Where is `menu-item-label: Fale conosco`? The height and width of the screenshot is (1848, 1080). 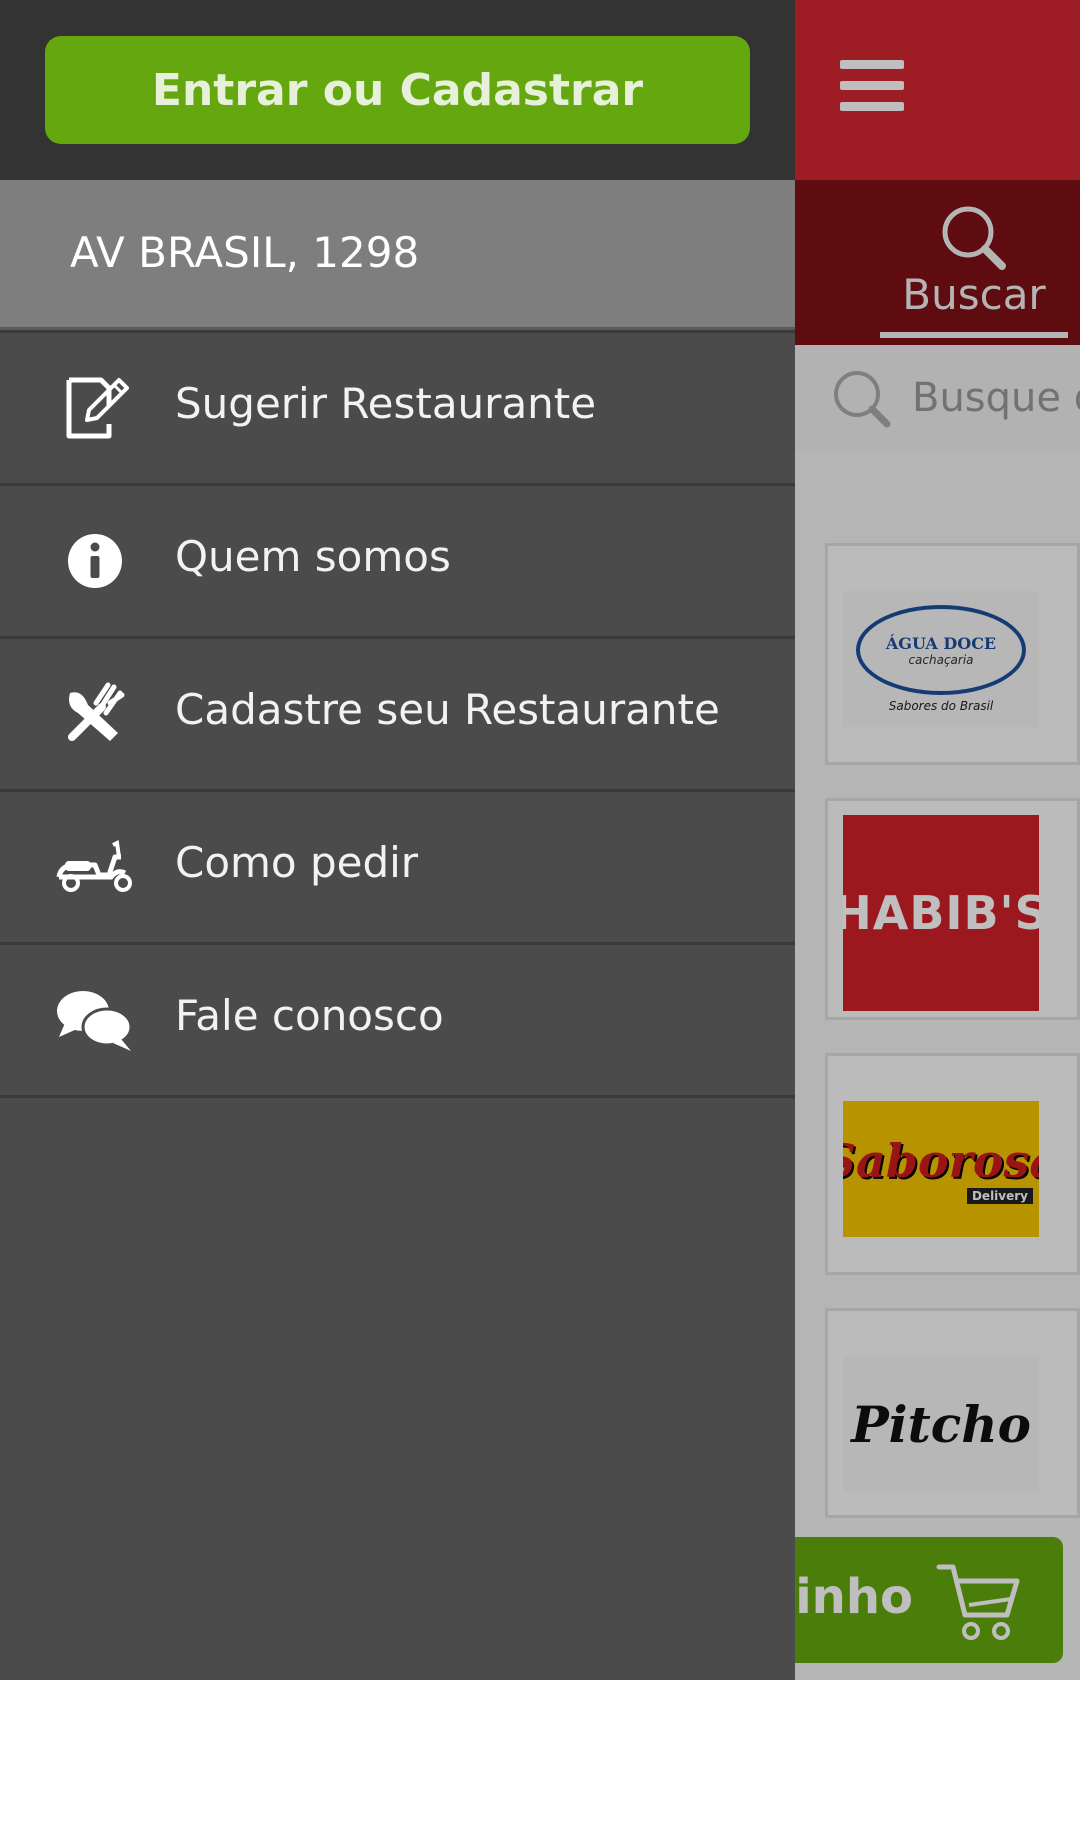
menu-item-label: Fale conosco is located at coordinates (309, 1015).